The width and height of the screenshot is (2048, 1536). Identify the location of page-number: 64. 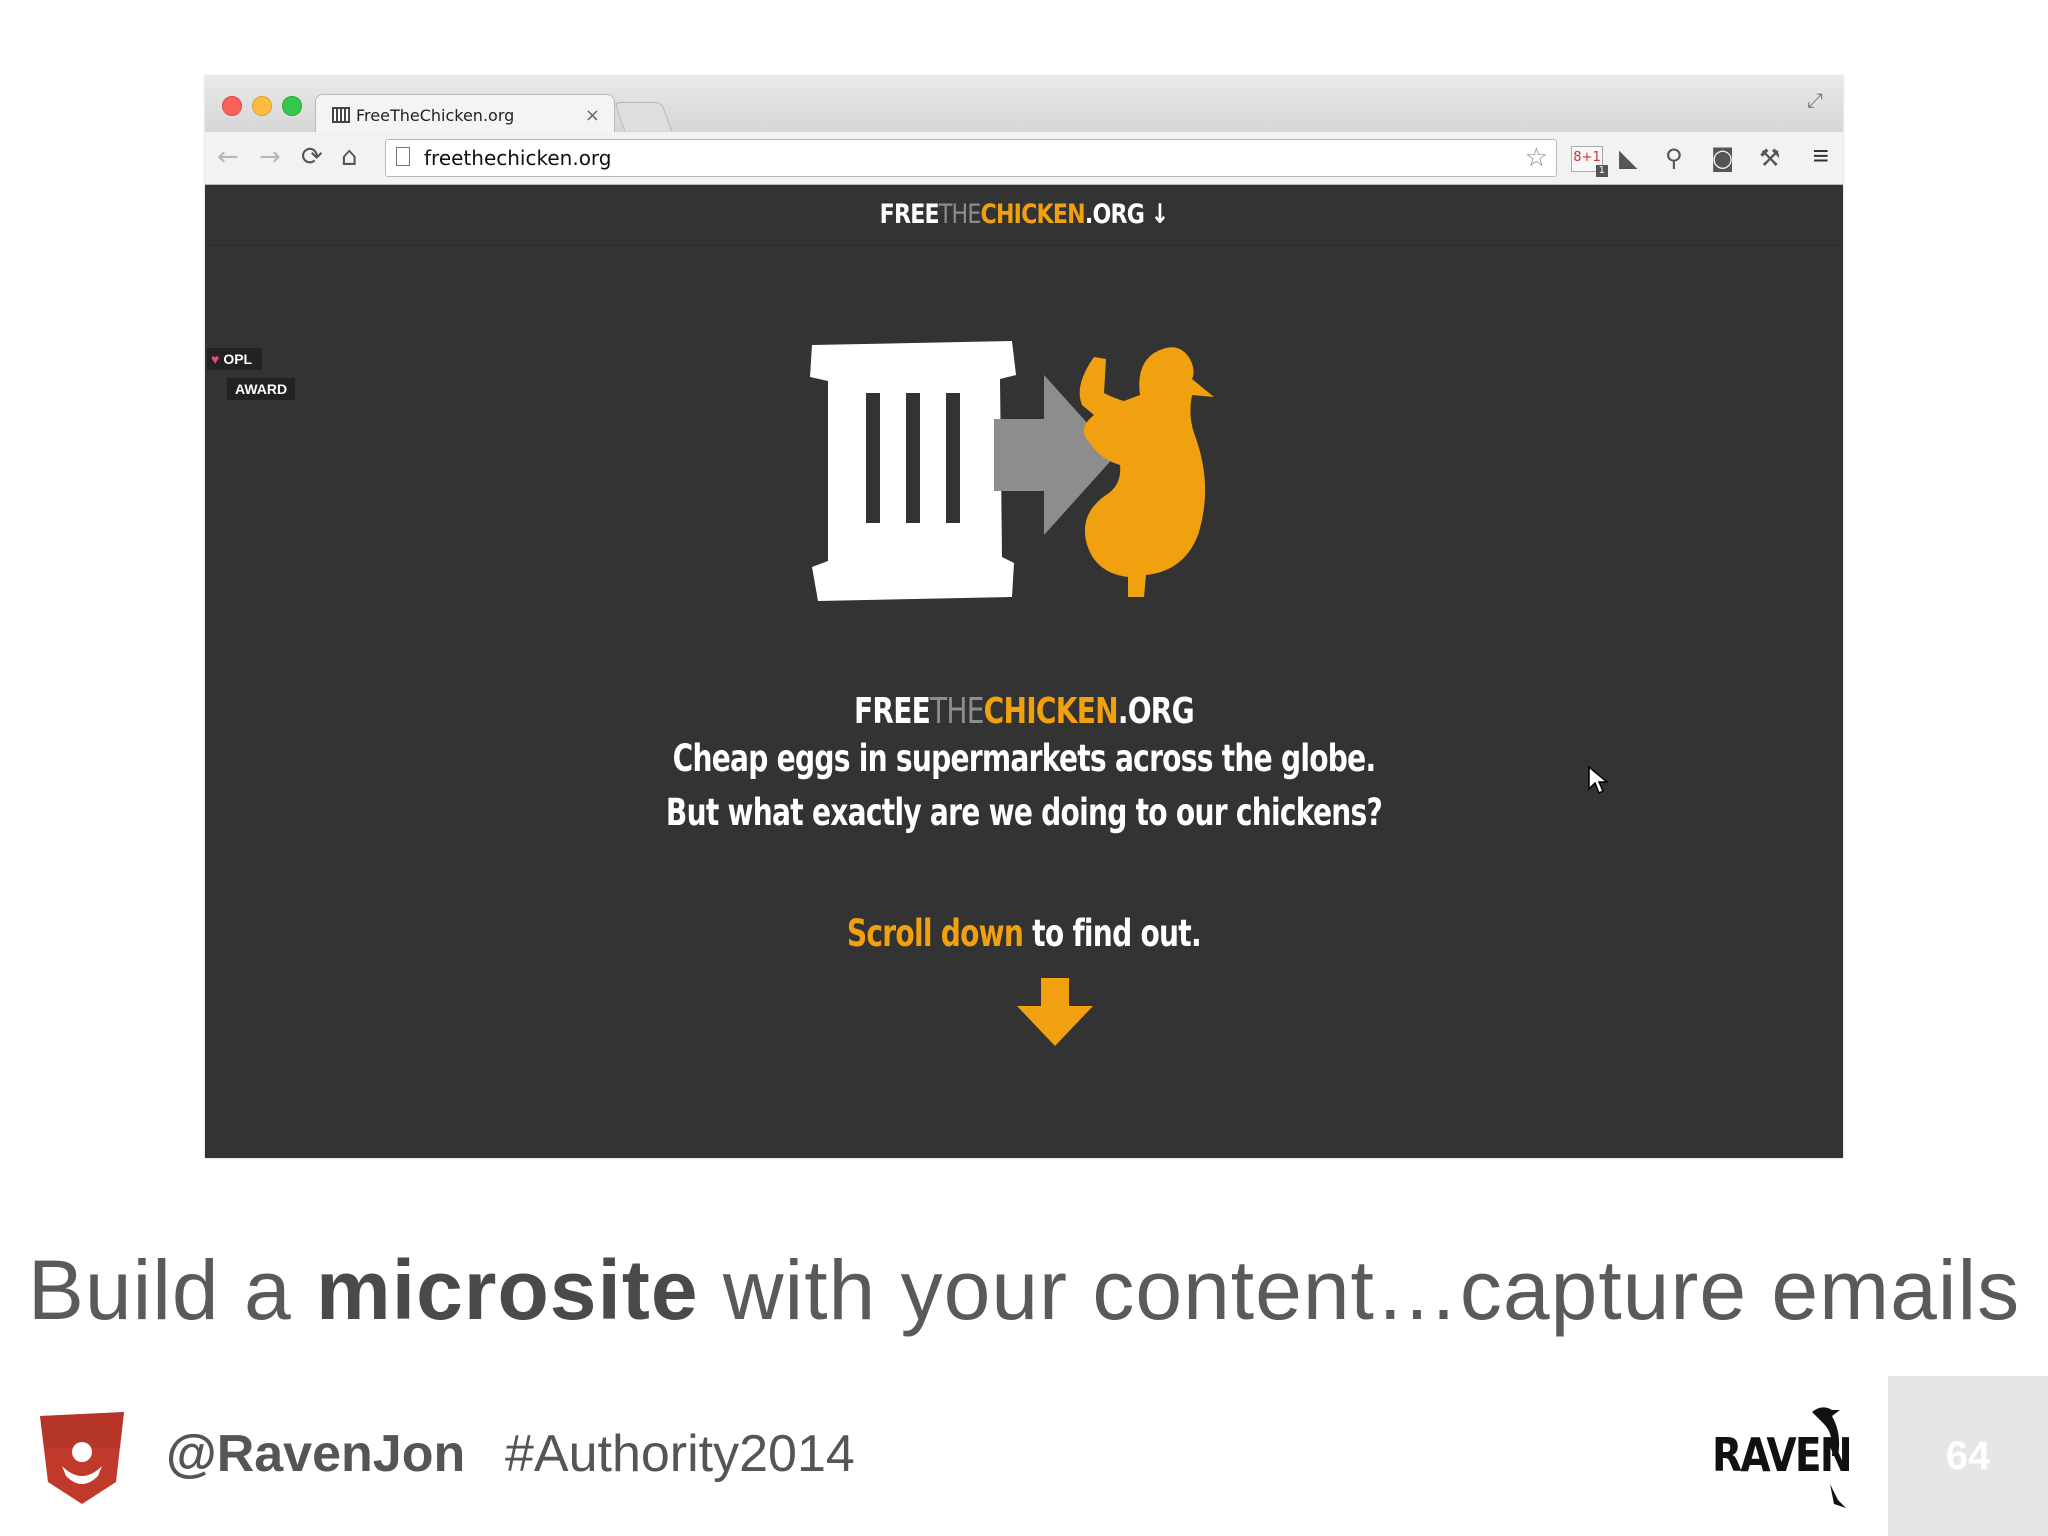
(1968, 1456).